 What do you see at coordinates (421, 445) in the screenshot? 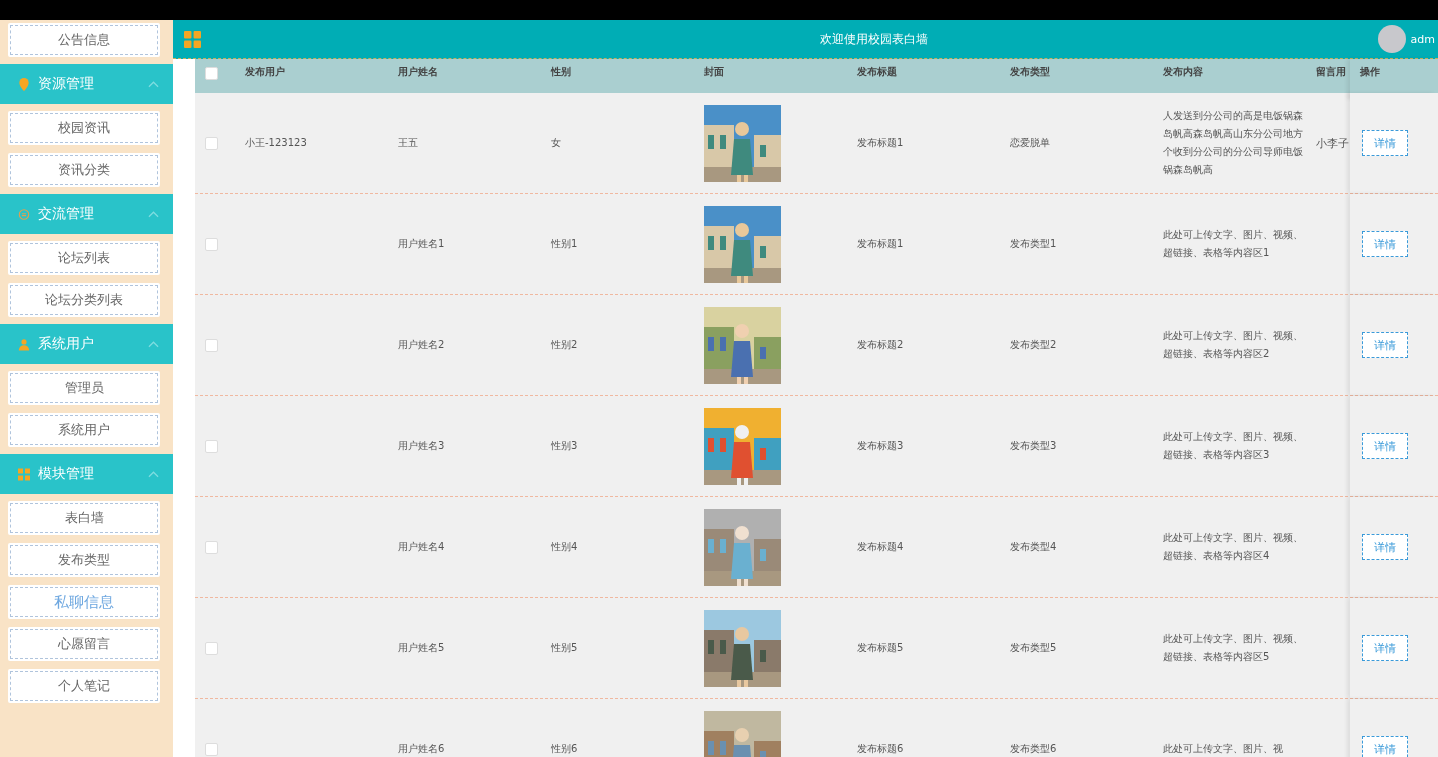
I see `table-cell: 用户姓名3` at bounding box center [421, 445].